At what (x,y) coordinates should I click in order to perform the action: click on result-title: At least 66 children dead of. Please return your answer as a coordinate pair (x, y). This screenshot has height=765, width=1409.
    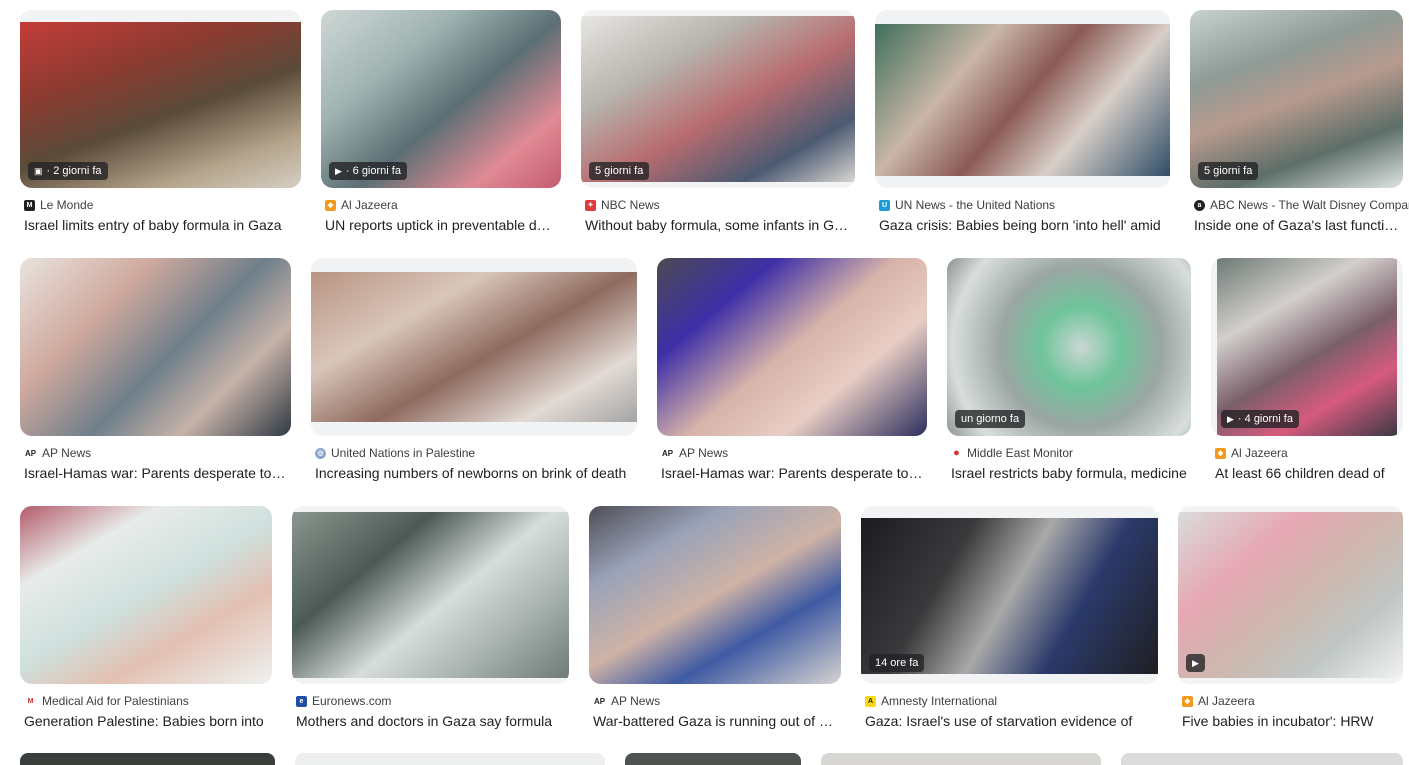
    Looking at the image, I should click on (1307, 473).